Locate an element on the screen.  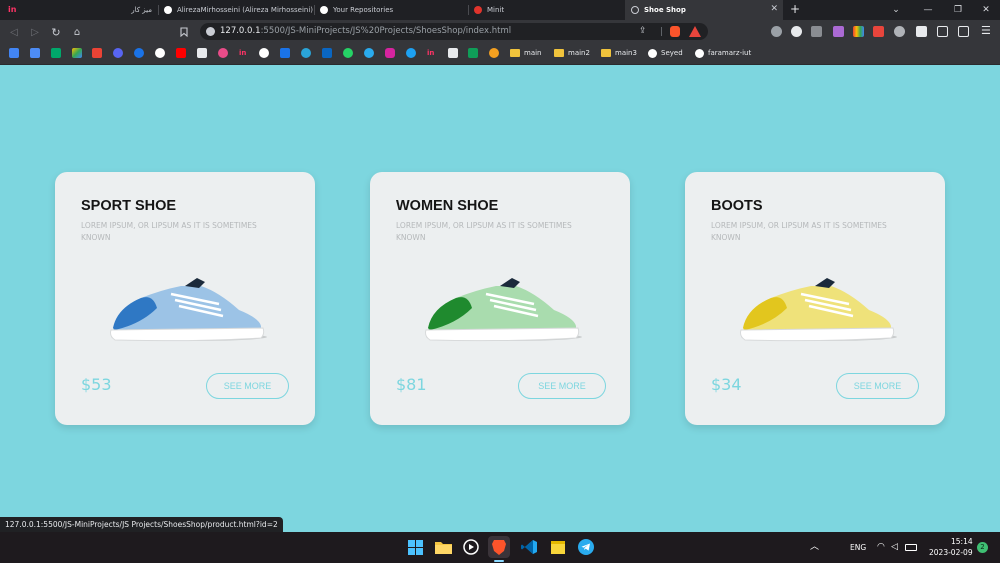
tab-label: میز کار is located at coordinates (141, 10).